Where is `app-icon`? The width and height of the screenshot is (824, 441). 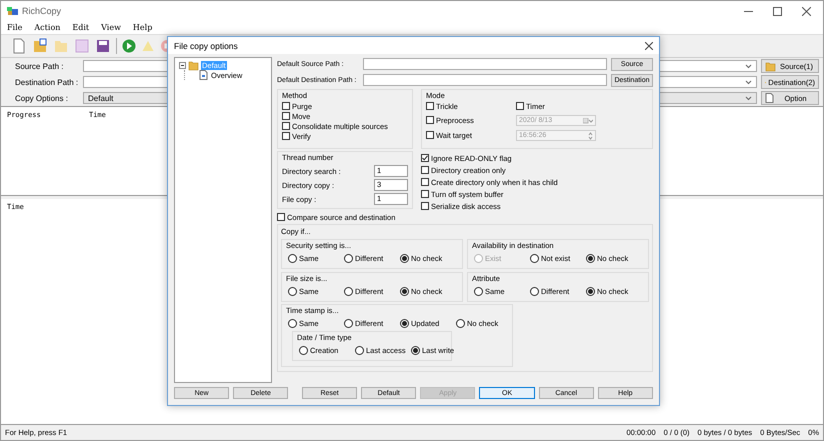 app-icon is located at coordinates (12, 11).